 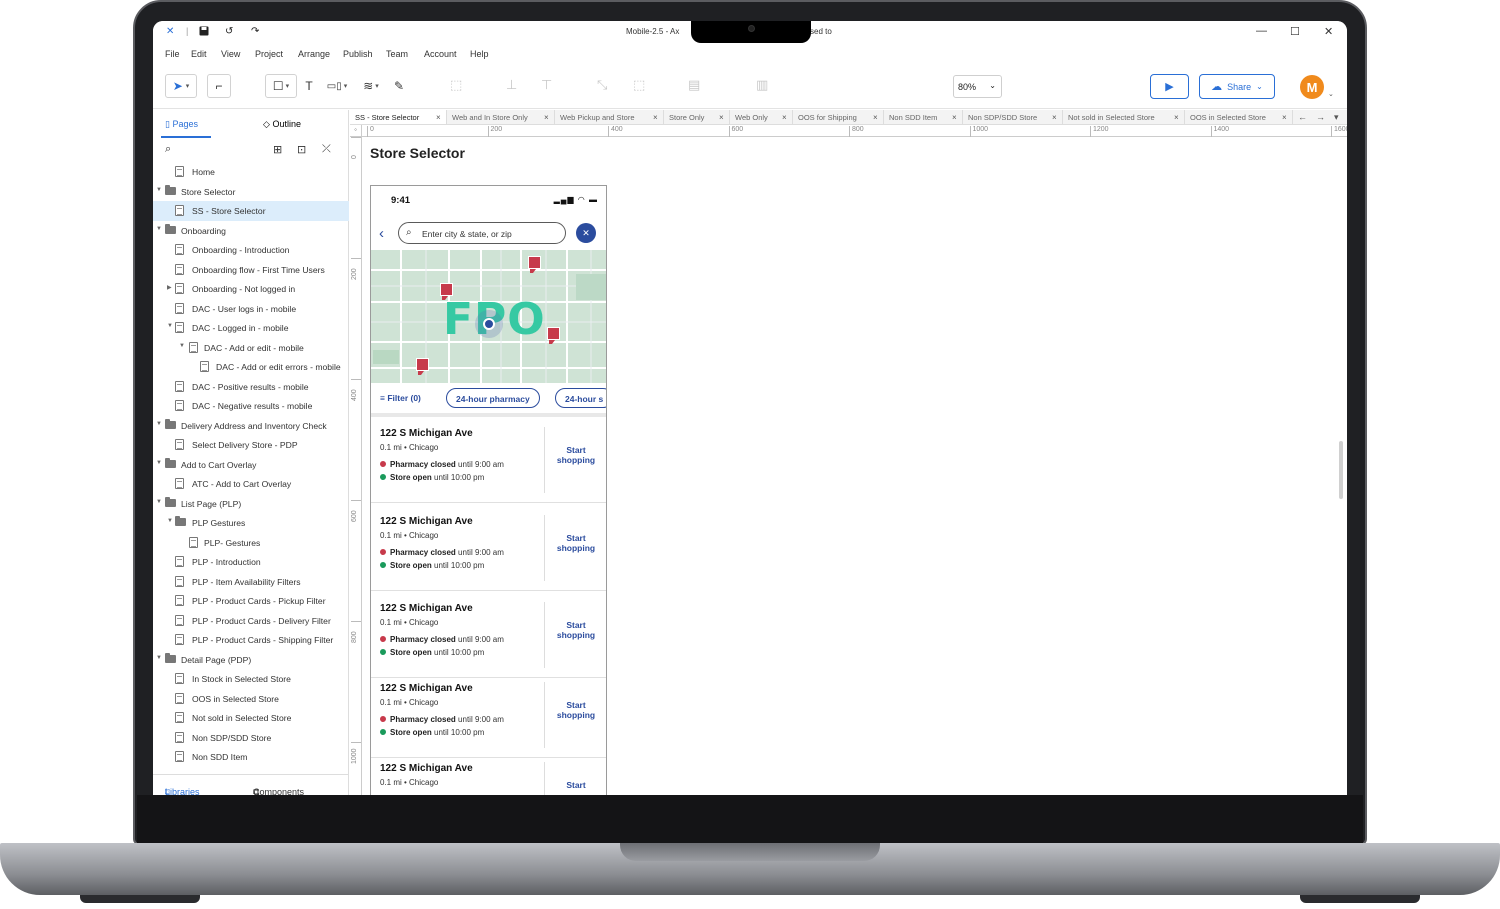 I want to click on doc-tab: Web Only ×, so click(x=761, y=117).